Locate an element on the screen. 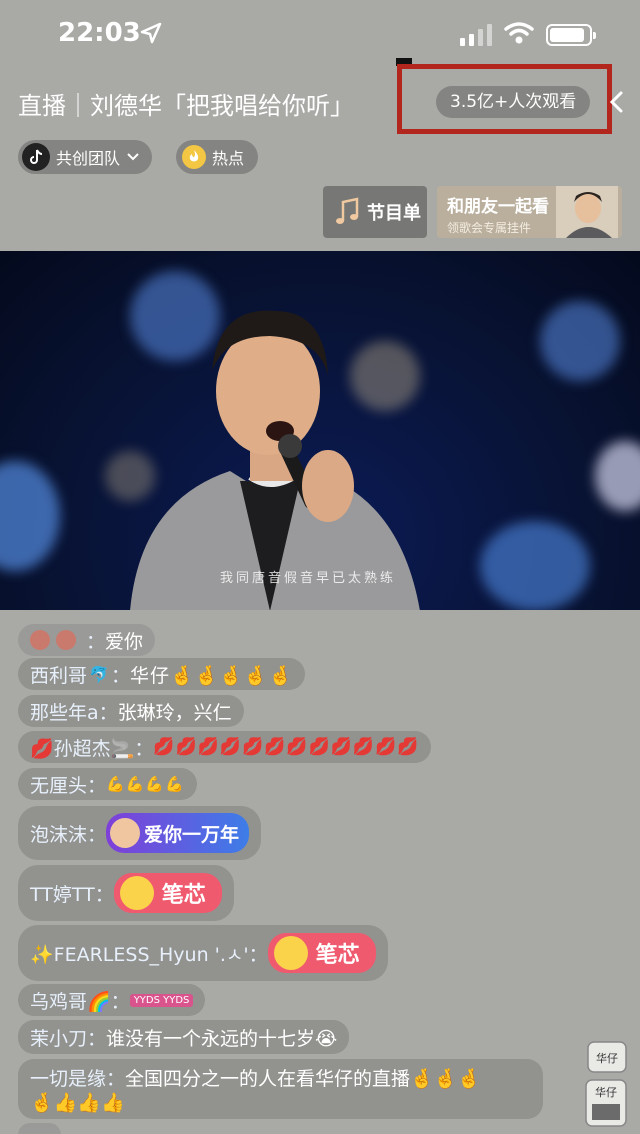 This screenshot has width=640, height=1134. singer-figure is located at coordinates (275, 460).